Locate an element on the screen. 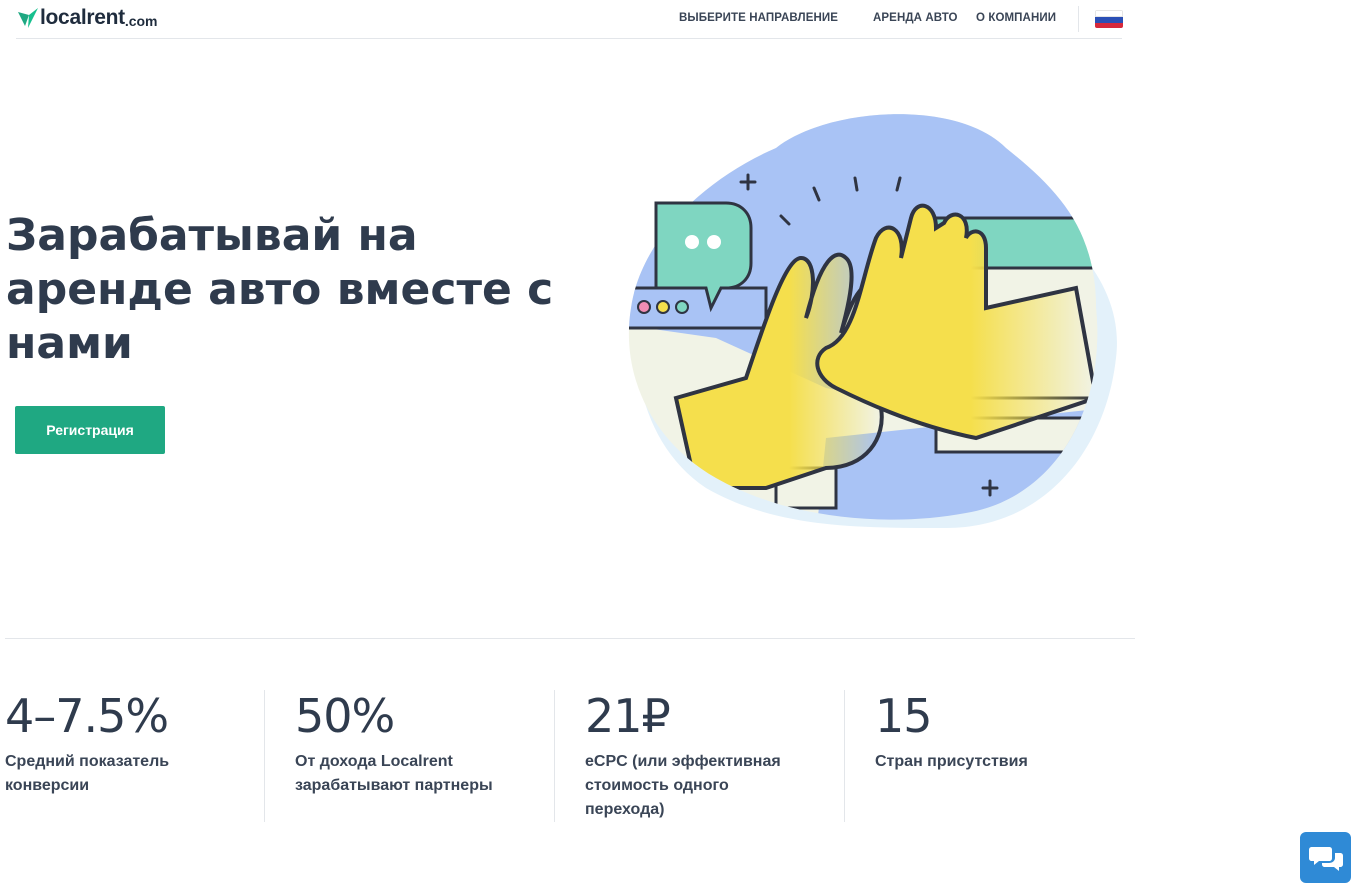  nav-car-rental: АРЕНДА АВТО is located at coordinates (915, 18).